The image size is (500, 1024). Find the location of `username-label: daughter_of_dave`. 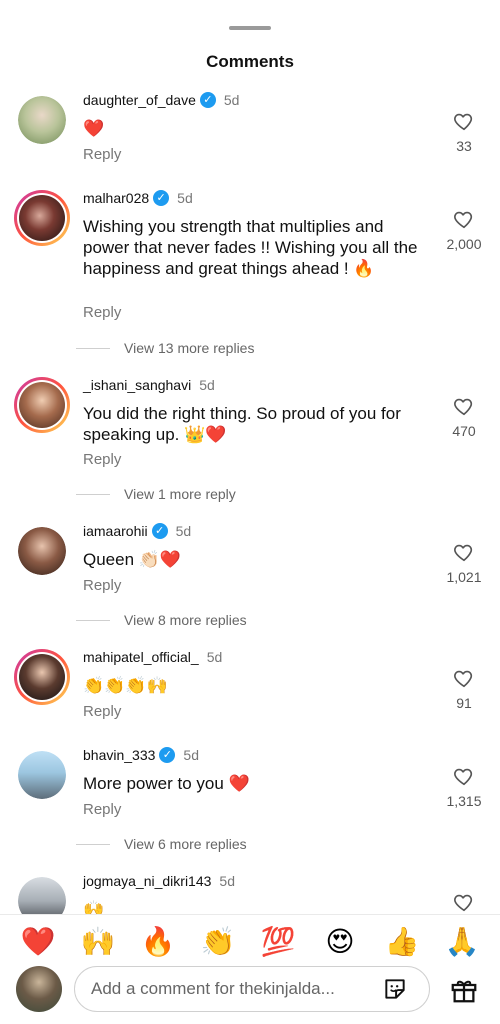

username-label: daughter_of_dave is located at coordinates (139, 100).